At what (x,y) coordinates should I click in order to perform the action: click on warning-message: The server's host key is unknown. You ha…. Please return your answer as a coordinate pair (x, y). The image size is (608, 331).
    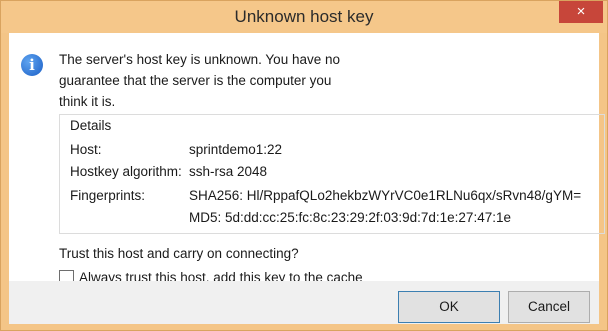
    Looking at the image, I should click on (199, 80).